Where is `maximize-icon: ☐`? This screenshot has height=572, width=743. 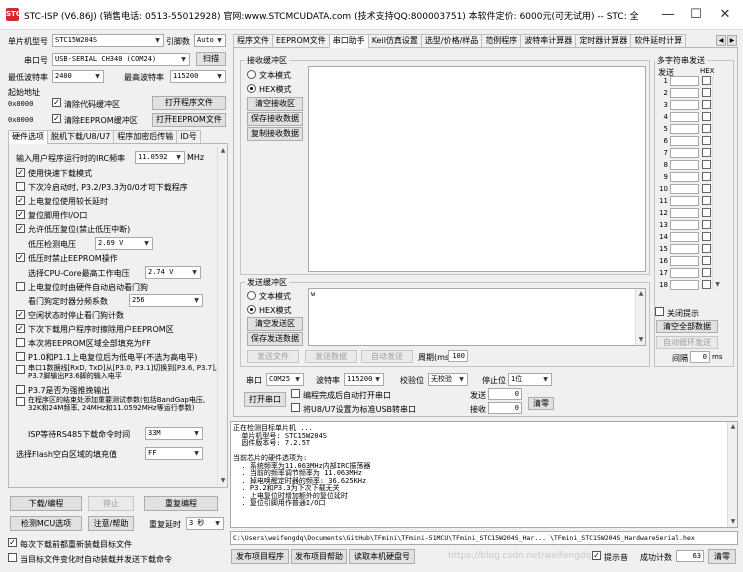
maximize-icon: ☐ is located at coordinates (696, 15).